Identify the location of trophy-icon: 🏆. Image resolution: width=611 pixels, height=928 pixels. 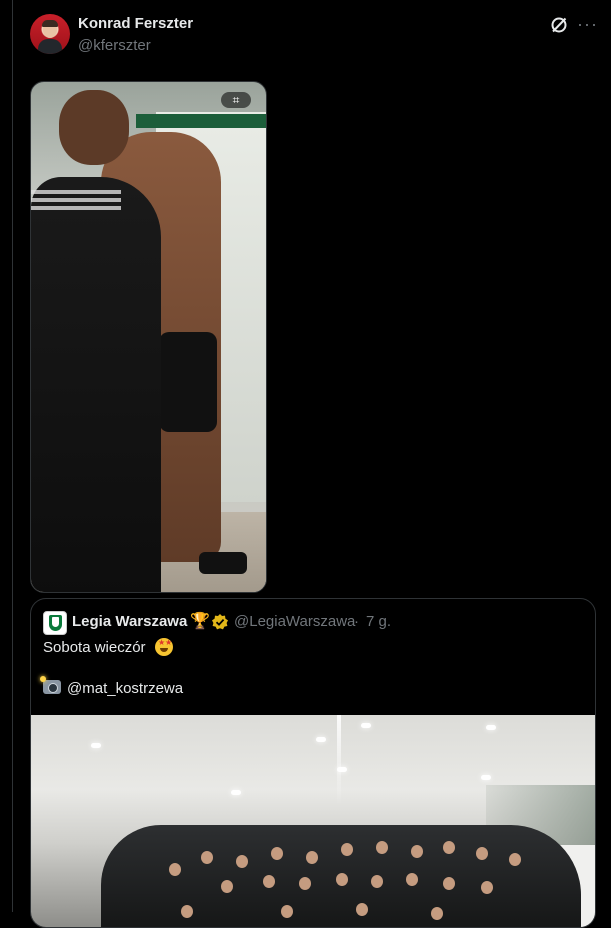
(200, 621).